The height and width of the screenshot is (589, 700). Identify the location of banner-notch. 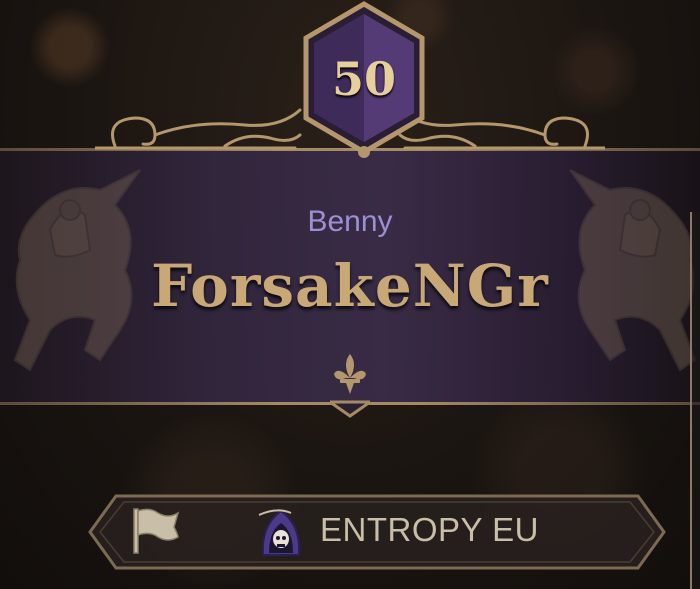
(350, 409).